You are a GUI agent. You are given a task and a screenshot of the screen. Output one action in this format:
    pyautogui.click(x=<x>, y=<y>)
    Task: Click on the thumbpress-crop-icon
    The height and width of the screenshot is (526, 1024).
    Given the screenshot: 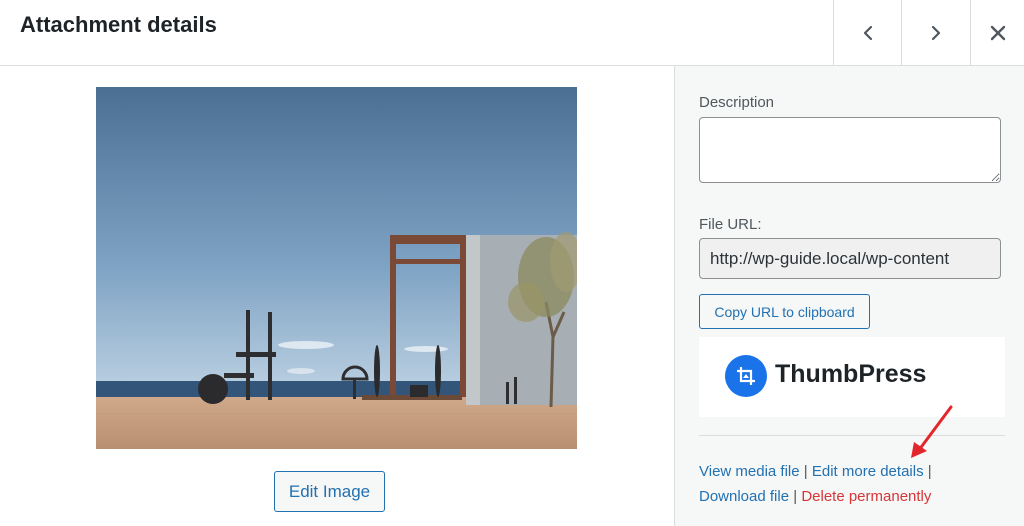 What is the action you would take?
    pyautogui.click(x=746, y=376)
    